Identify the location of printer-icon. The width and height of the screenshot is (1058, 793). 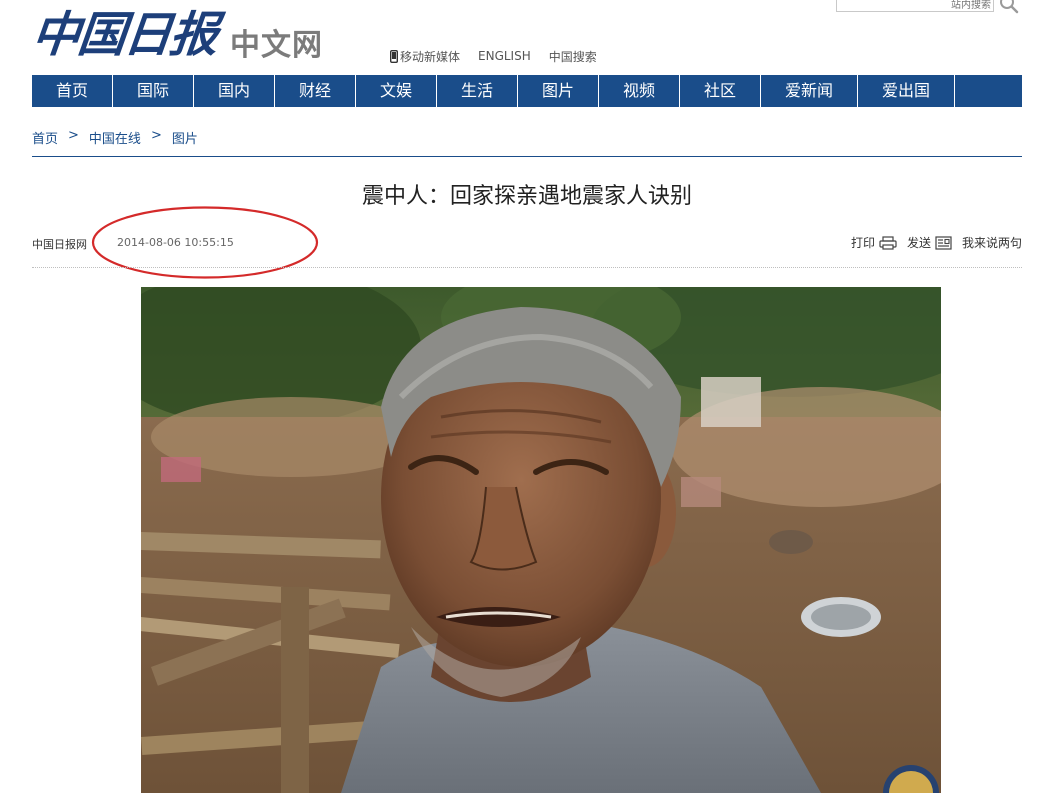
(888, 242).